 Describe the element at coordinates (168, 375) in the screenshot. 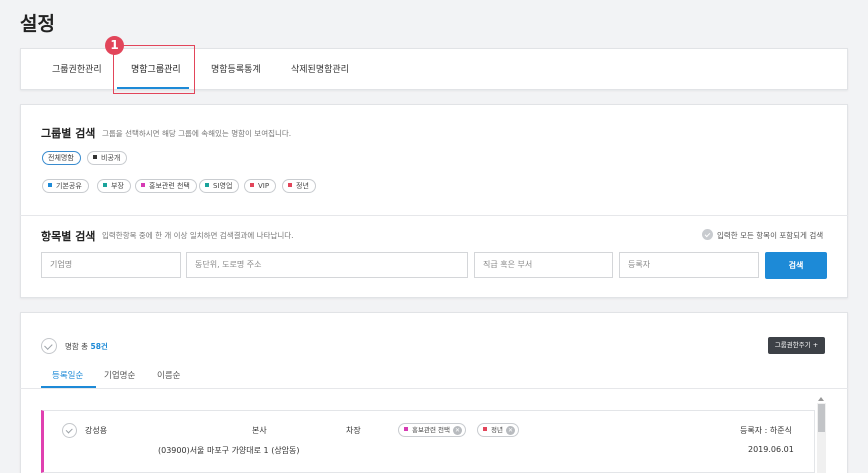

I see `sort-tab-name: 이름순` at that location.